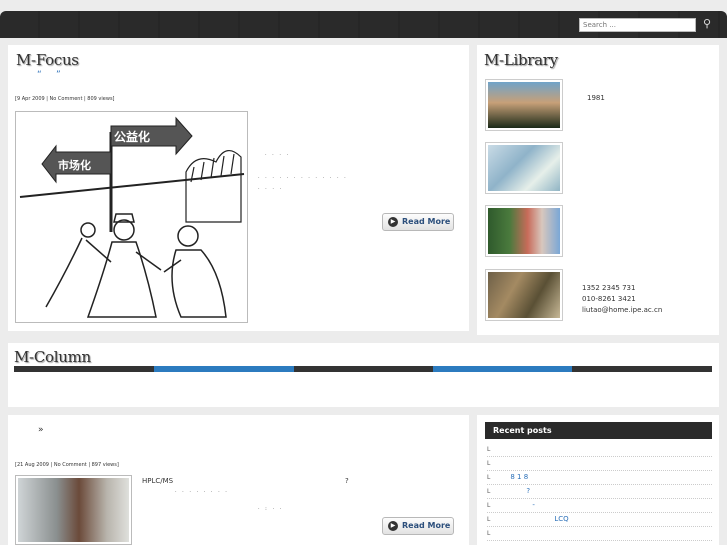 The height and width of the screenshot is (545, 727). What do you see at coordinates (132, 136) in the screenshot?
I see `sign-upper: 公益化` at bounding box center [132, 136].